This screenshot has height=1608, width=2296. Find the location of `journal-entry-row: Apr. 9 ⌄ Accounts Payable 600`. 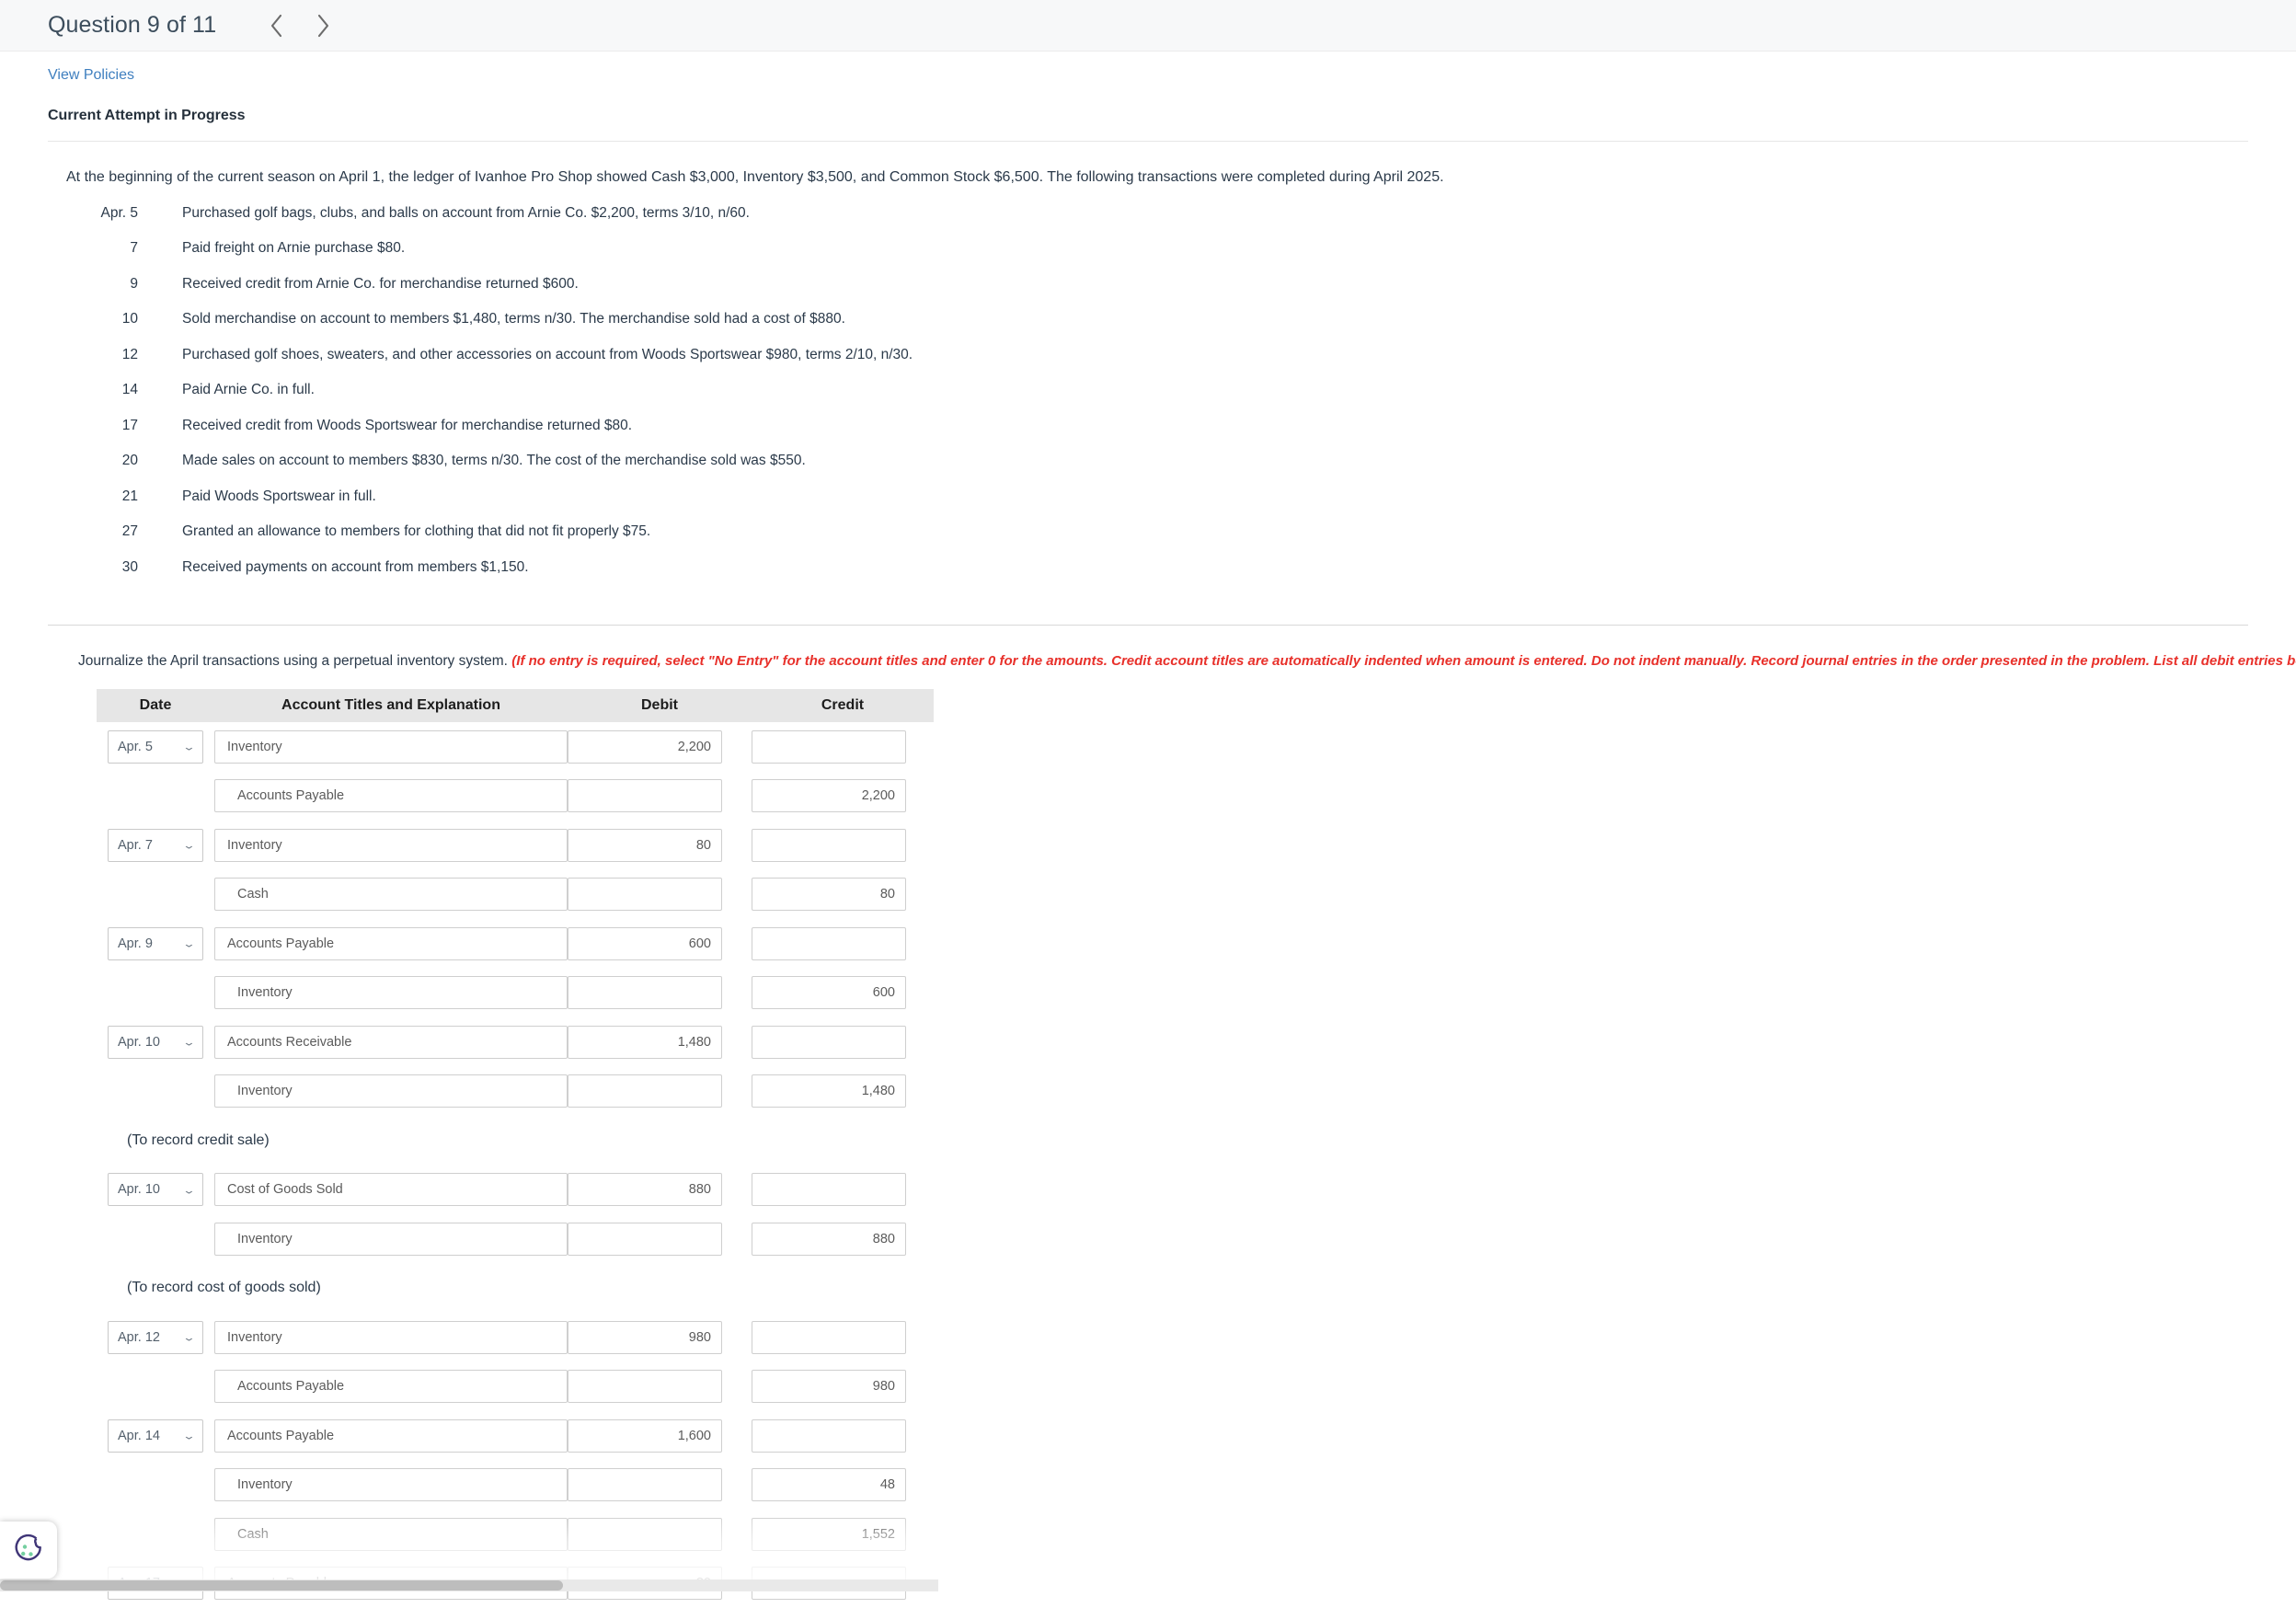

journal-entry-row: Apr. 9 ⌄ Accounts Payable 600 is located at coordinates (515, 944).